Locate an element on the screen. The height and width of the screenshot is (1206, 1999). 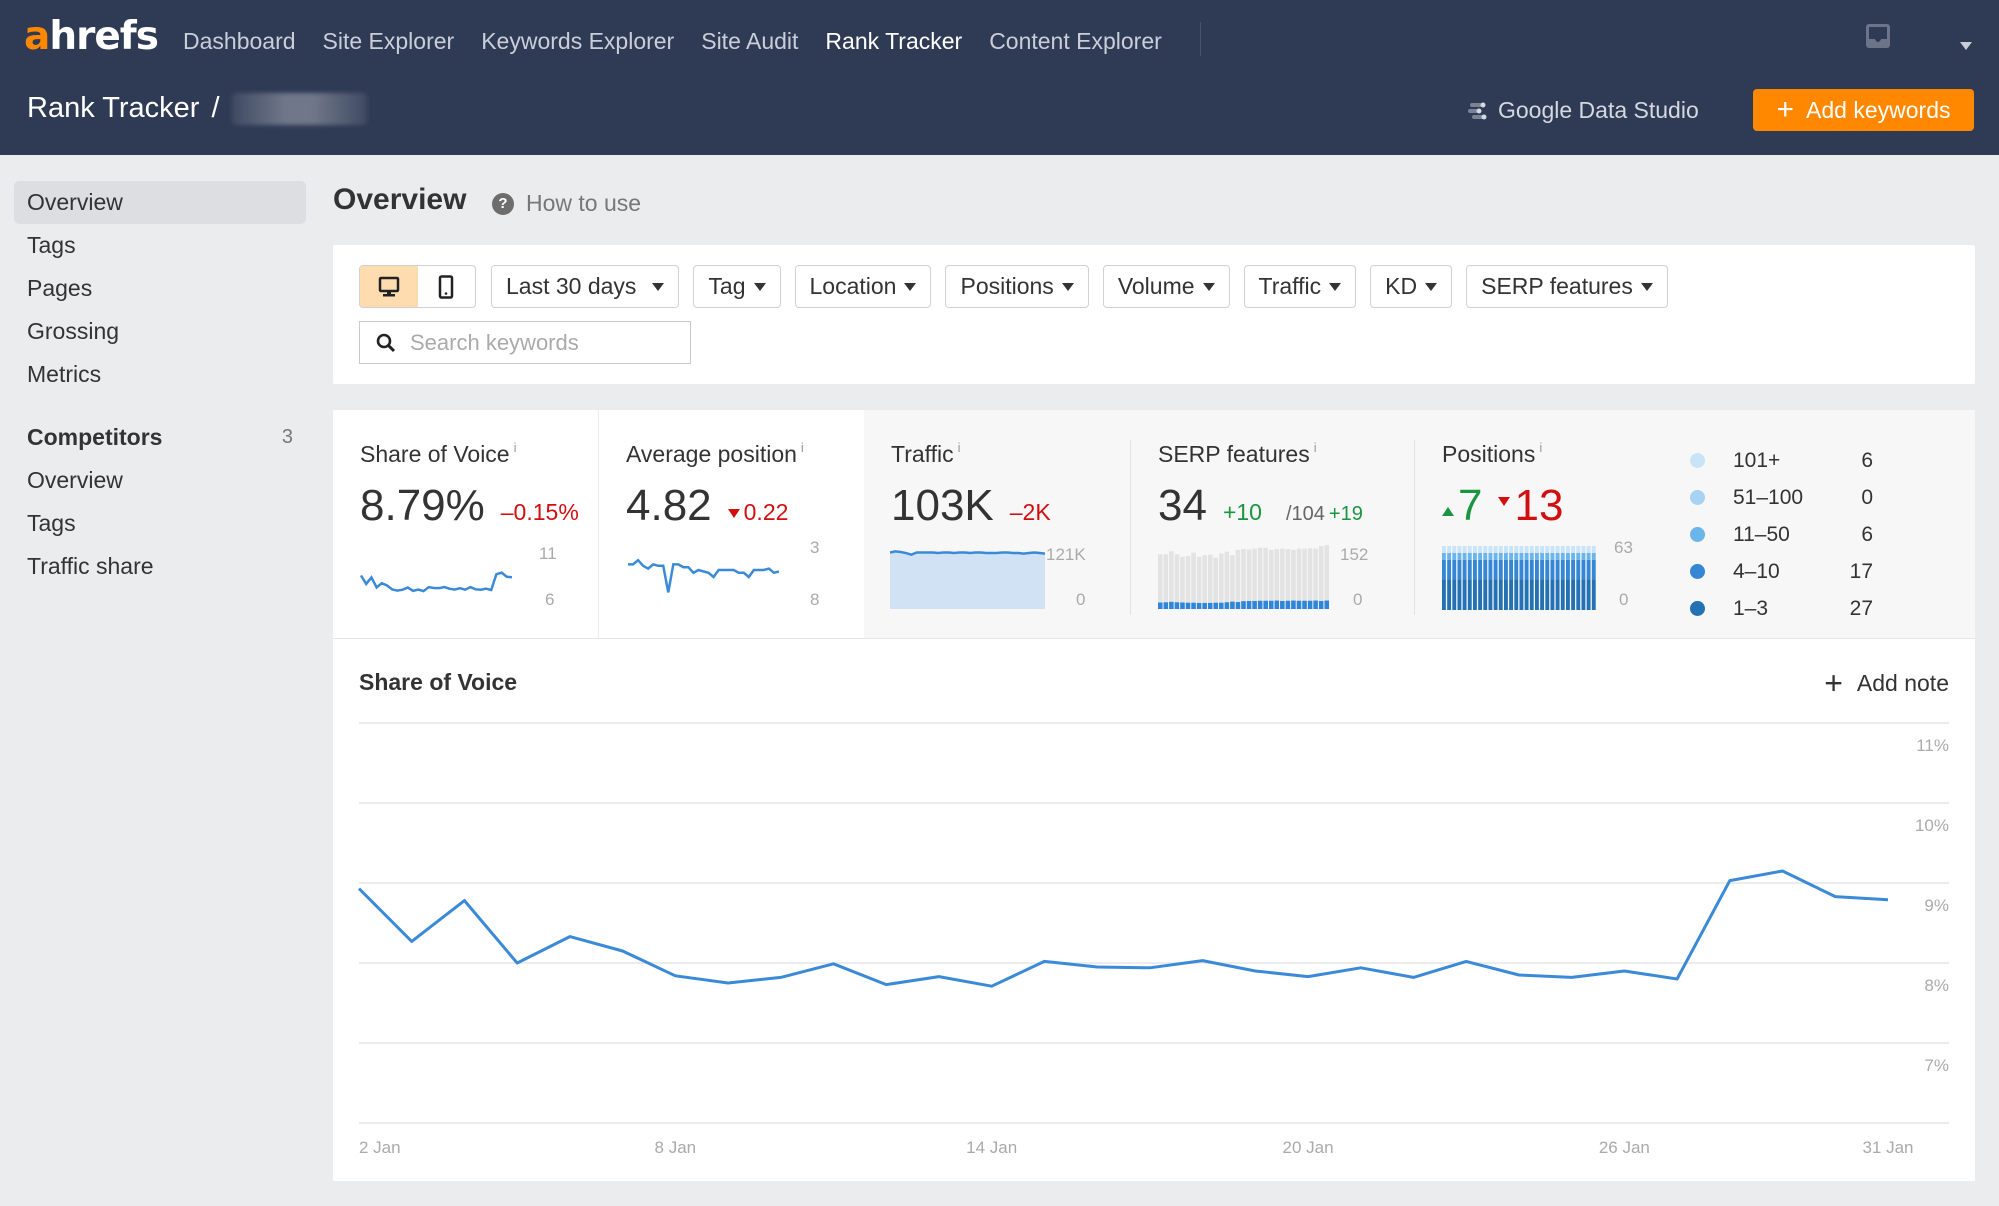
metric-average-position: Average position i 4.82 0.22 3 8 is located at coordinates (731, 524).